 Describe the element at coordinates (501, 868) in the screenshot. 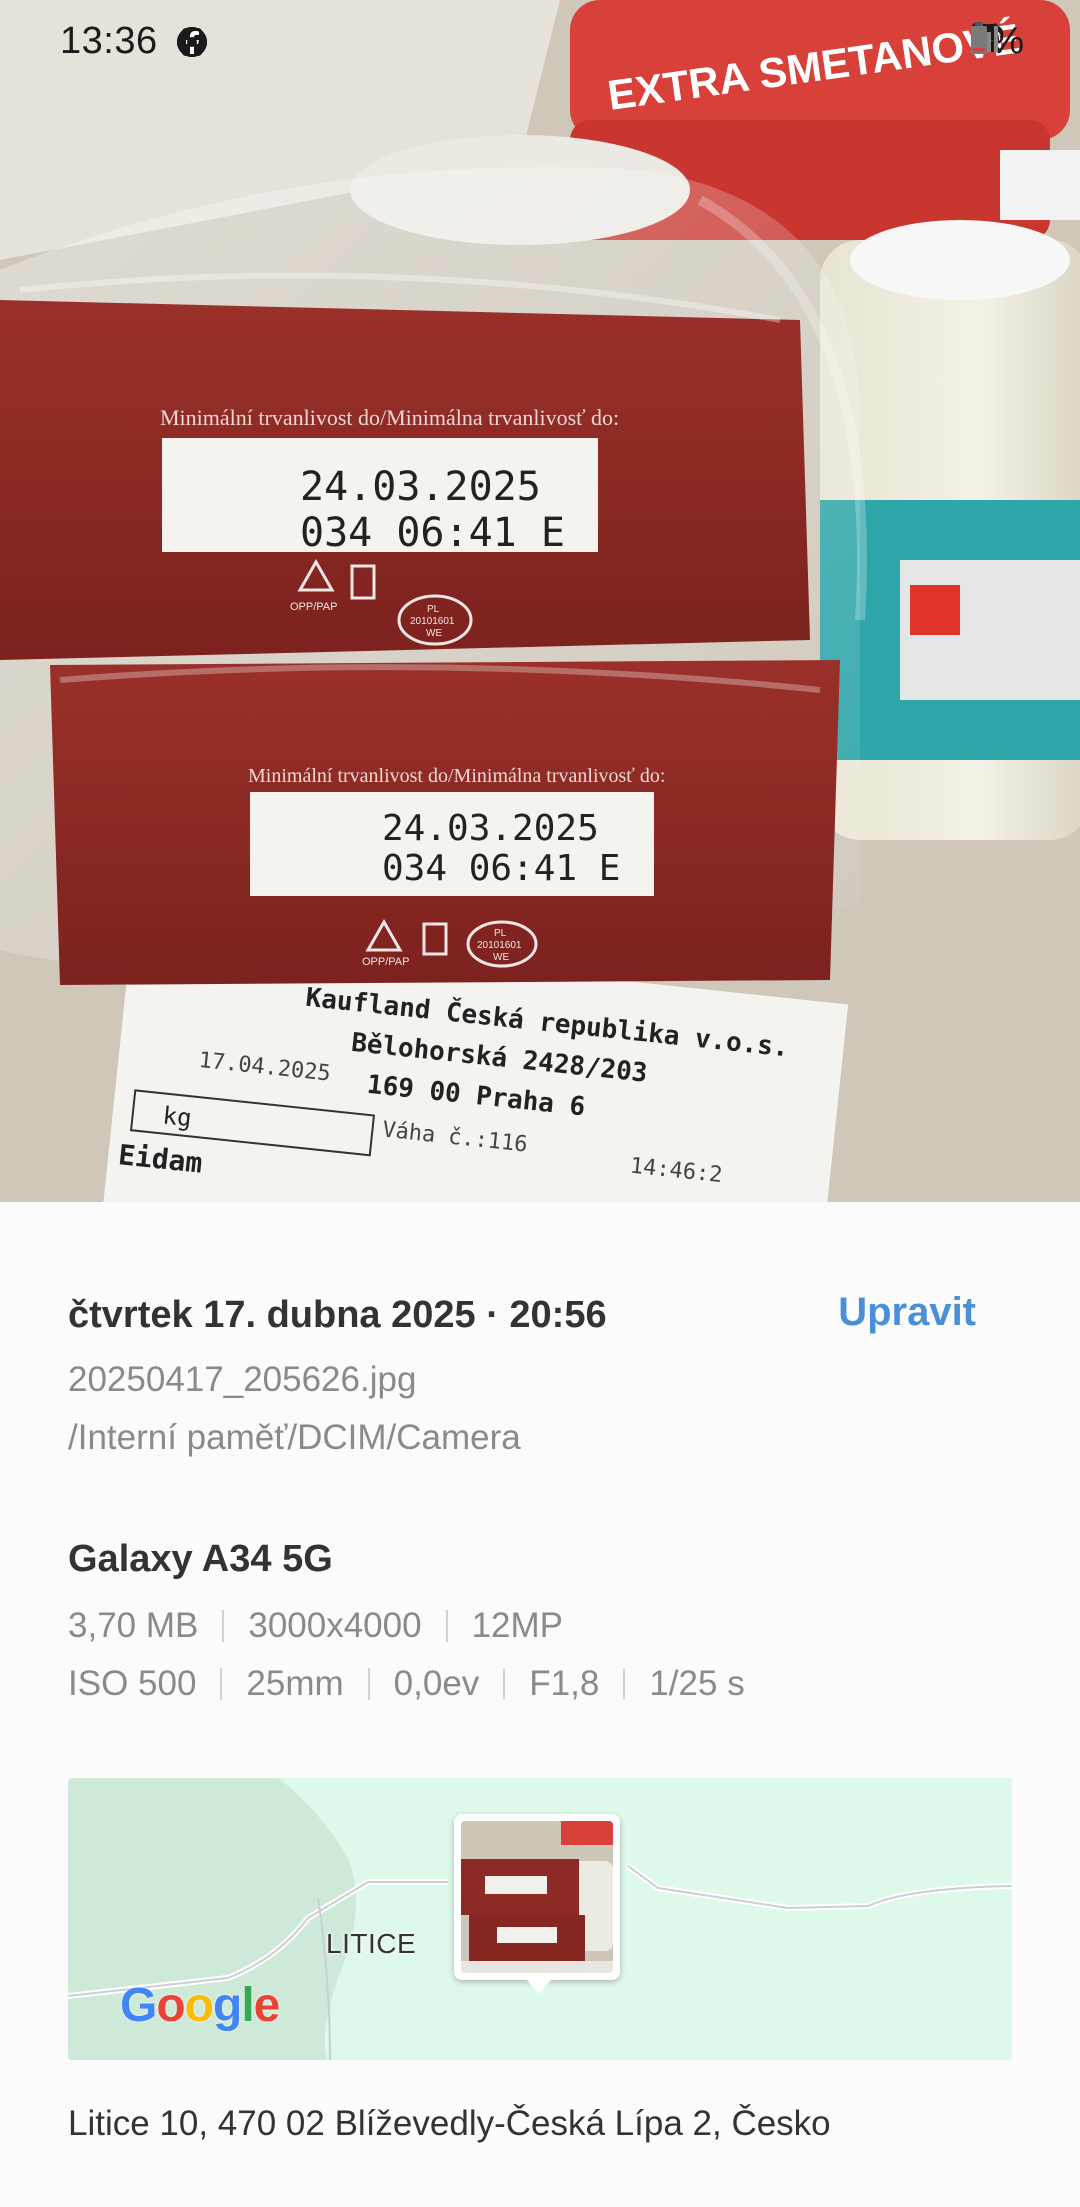

I see `code-line-bottom: 034 06:41 E` at that location.